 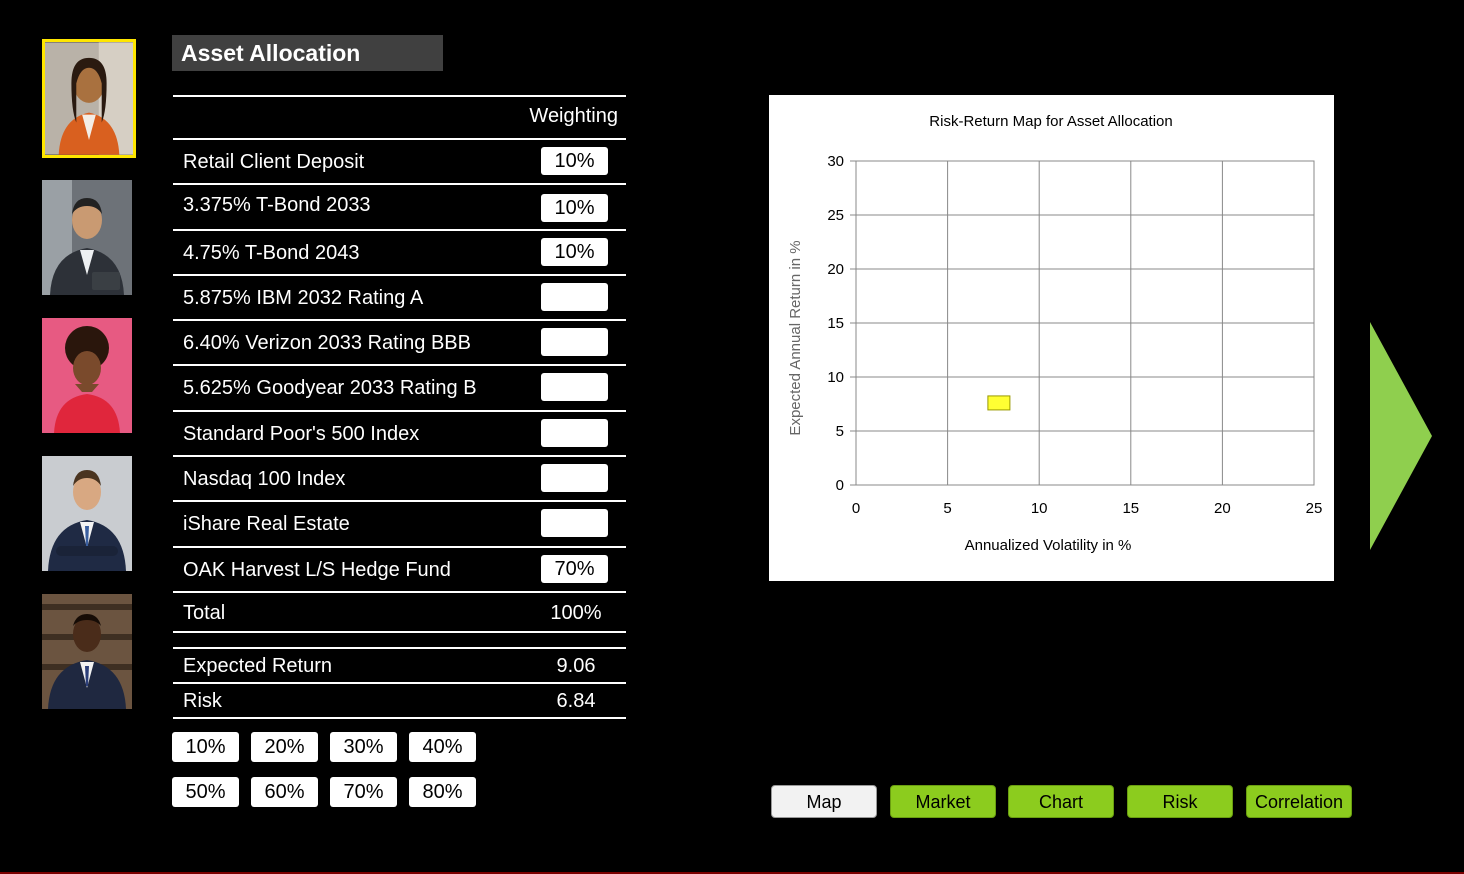 I want to click on table-row: 4.75% T-Bond 2043 10%, so click(x=399, y=253).